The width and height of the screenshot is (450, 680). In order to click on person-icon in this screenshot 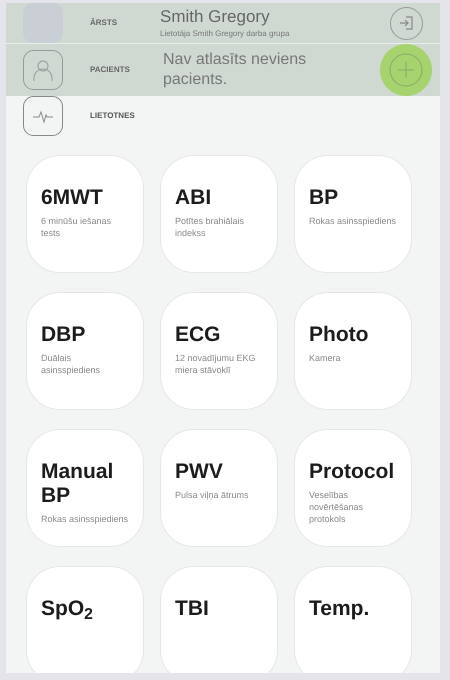, I will do `click(43, 70)`.